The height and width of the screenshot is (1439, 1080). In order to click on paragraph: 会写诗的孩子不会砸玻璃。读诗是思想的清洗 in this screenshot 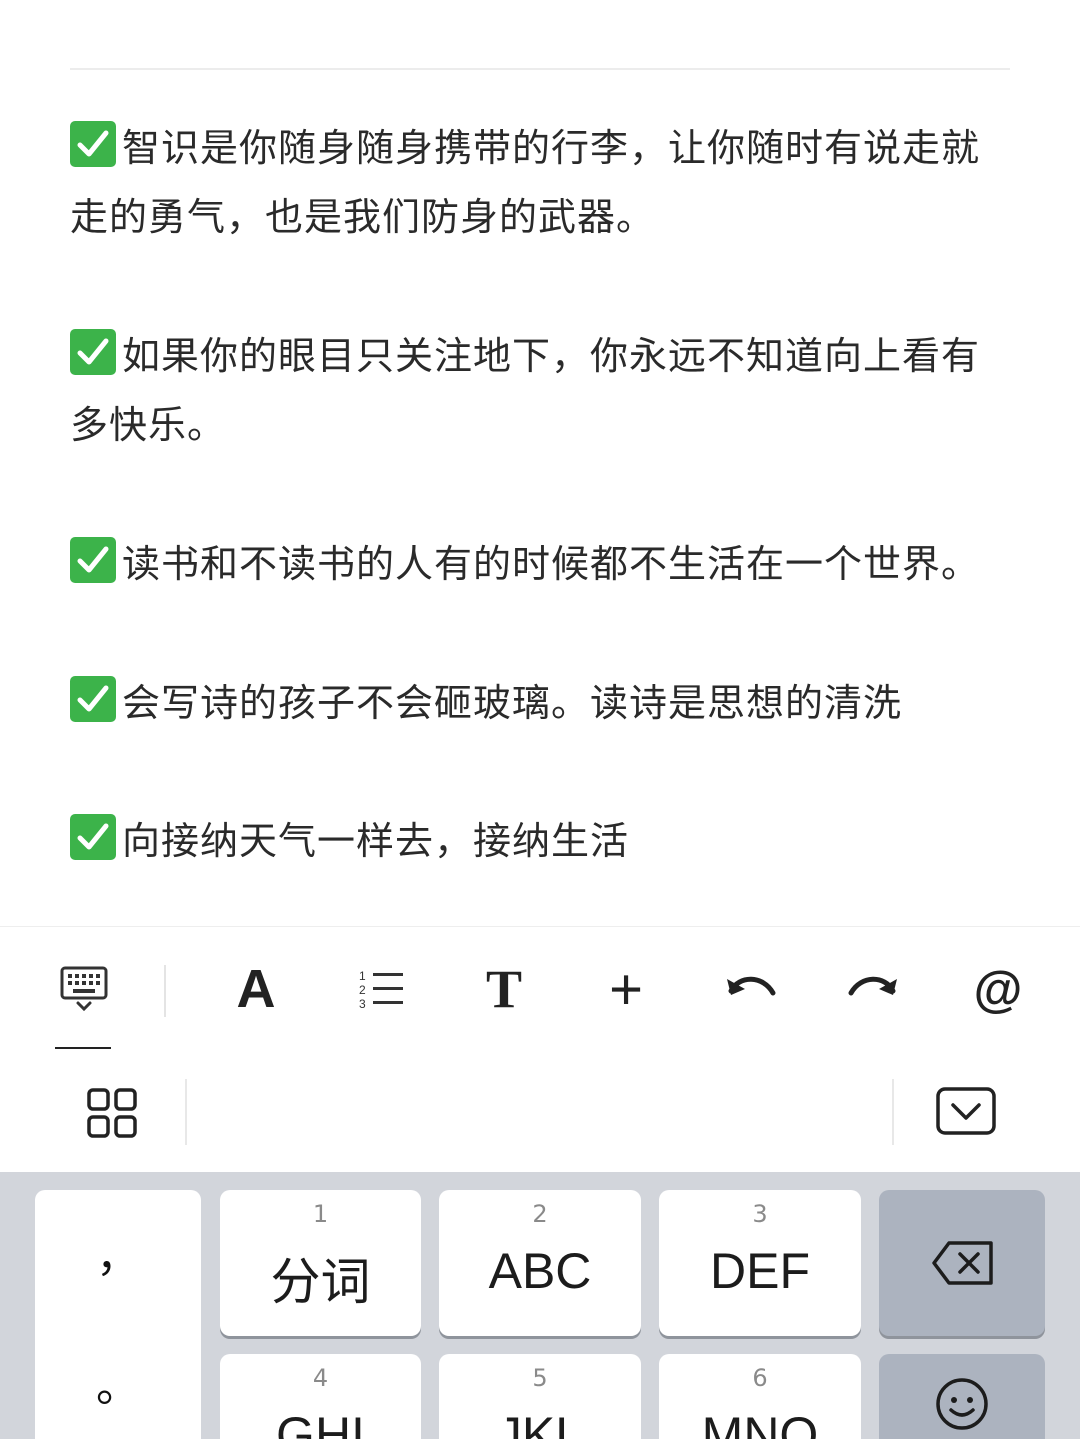, I will do `click(535, 703)`.